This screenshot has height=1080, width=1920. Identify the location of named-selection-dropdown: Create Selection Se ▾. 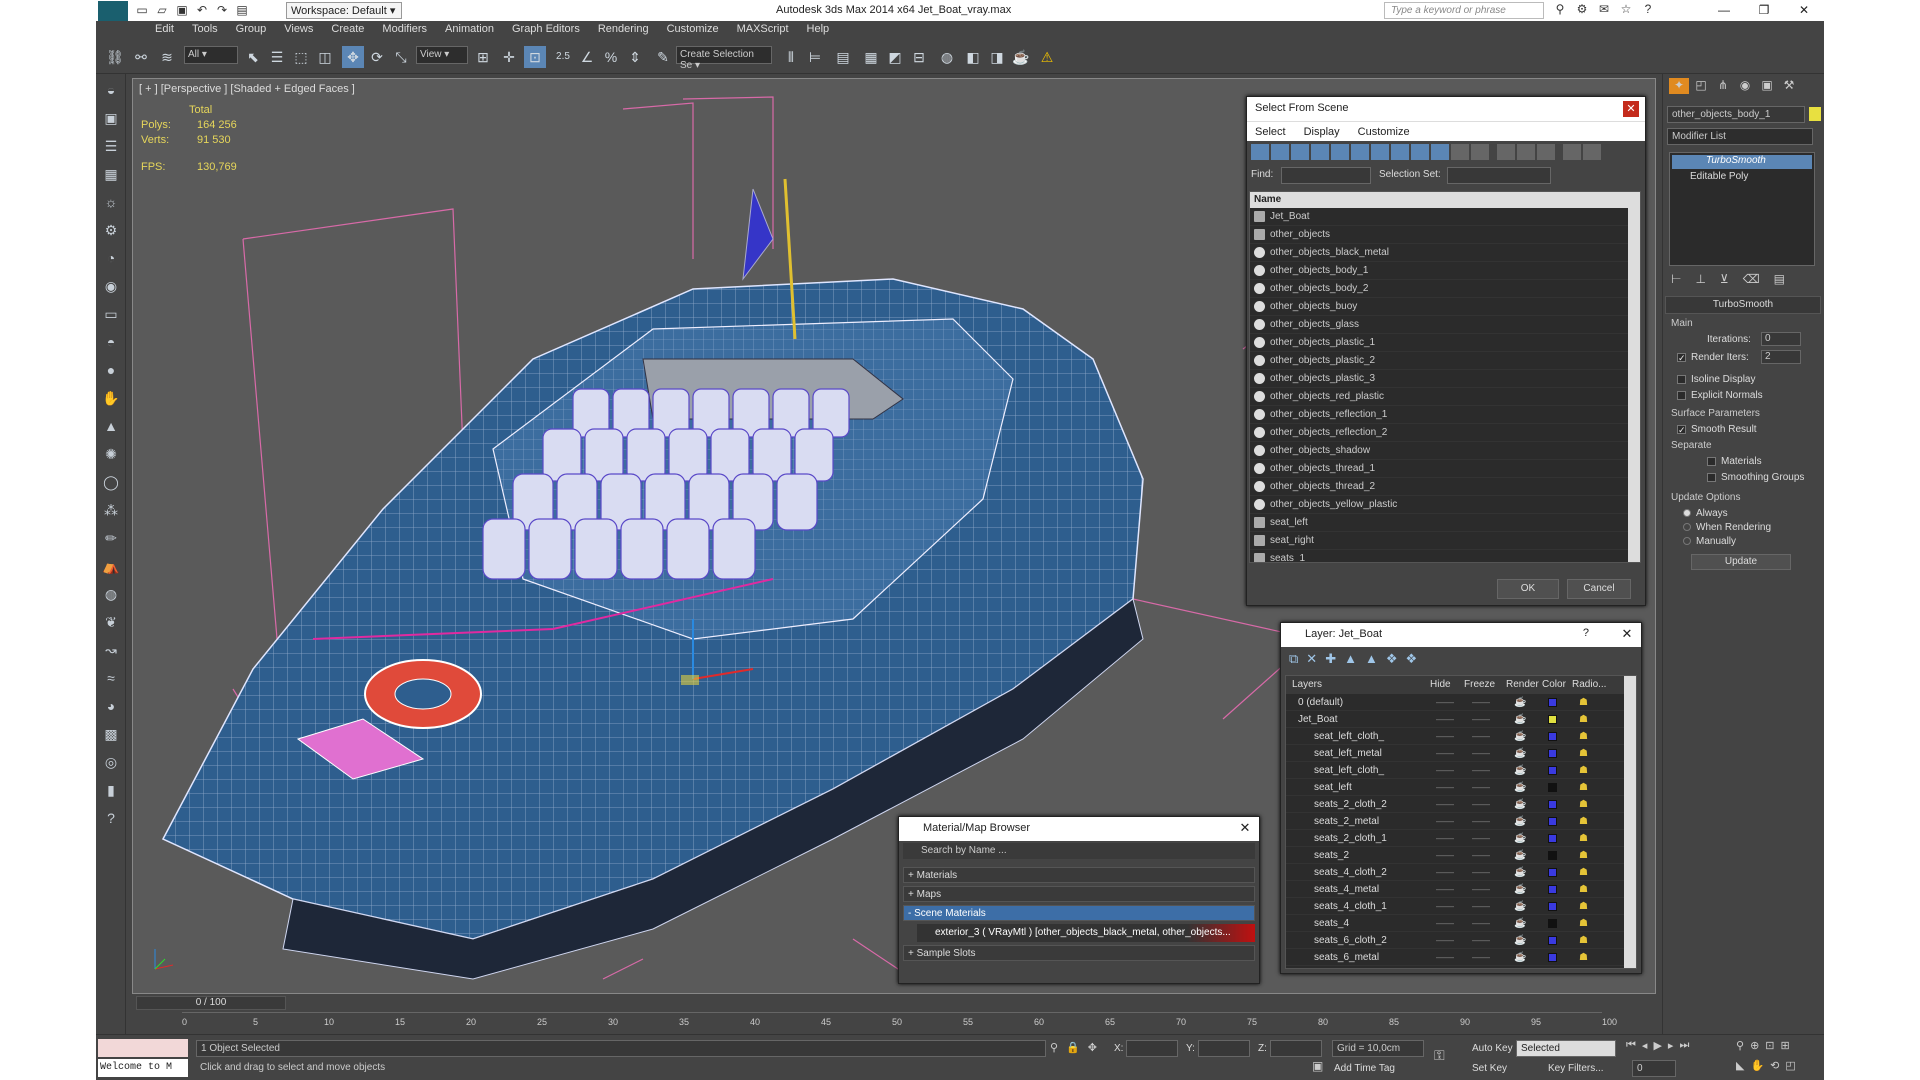
(724, 58).